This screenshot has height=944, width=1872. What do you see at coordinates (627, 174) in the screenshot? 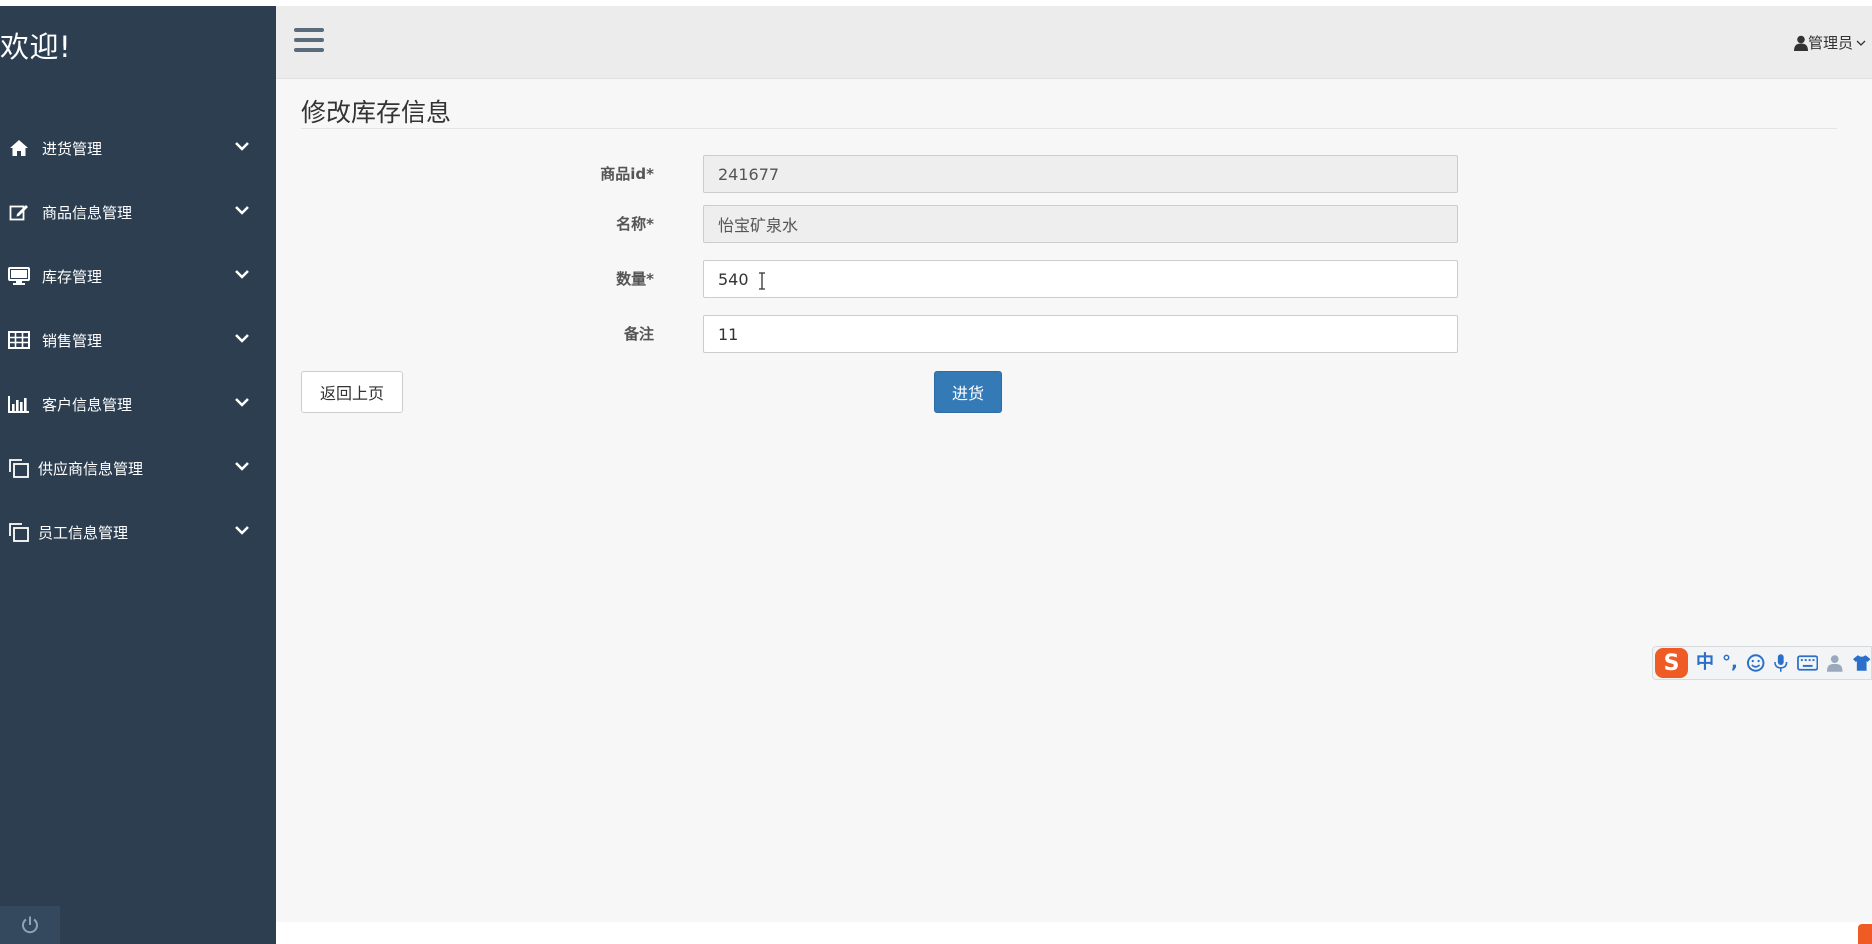
I see `product-id-label: 商品id*` at bounding box center [627, 174].